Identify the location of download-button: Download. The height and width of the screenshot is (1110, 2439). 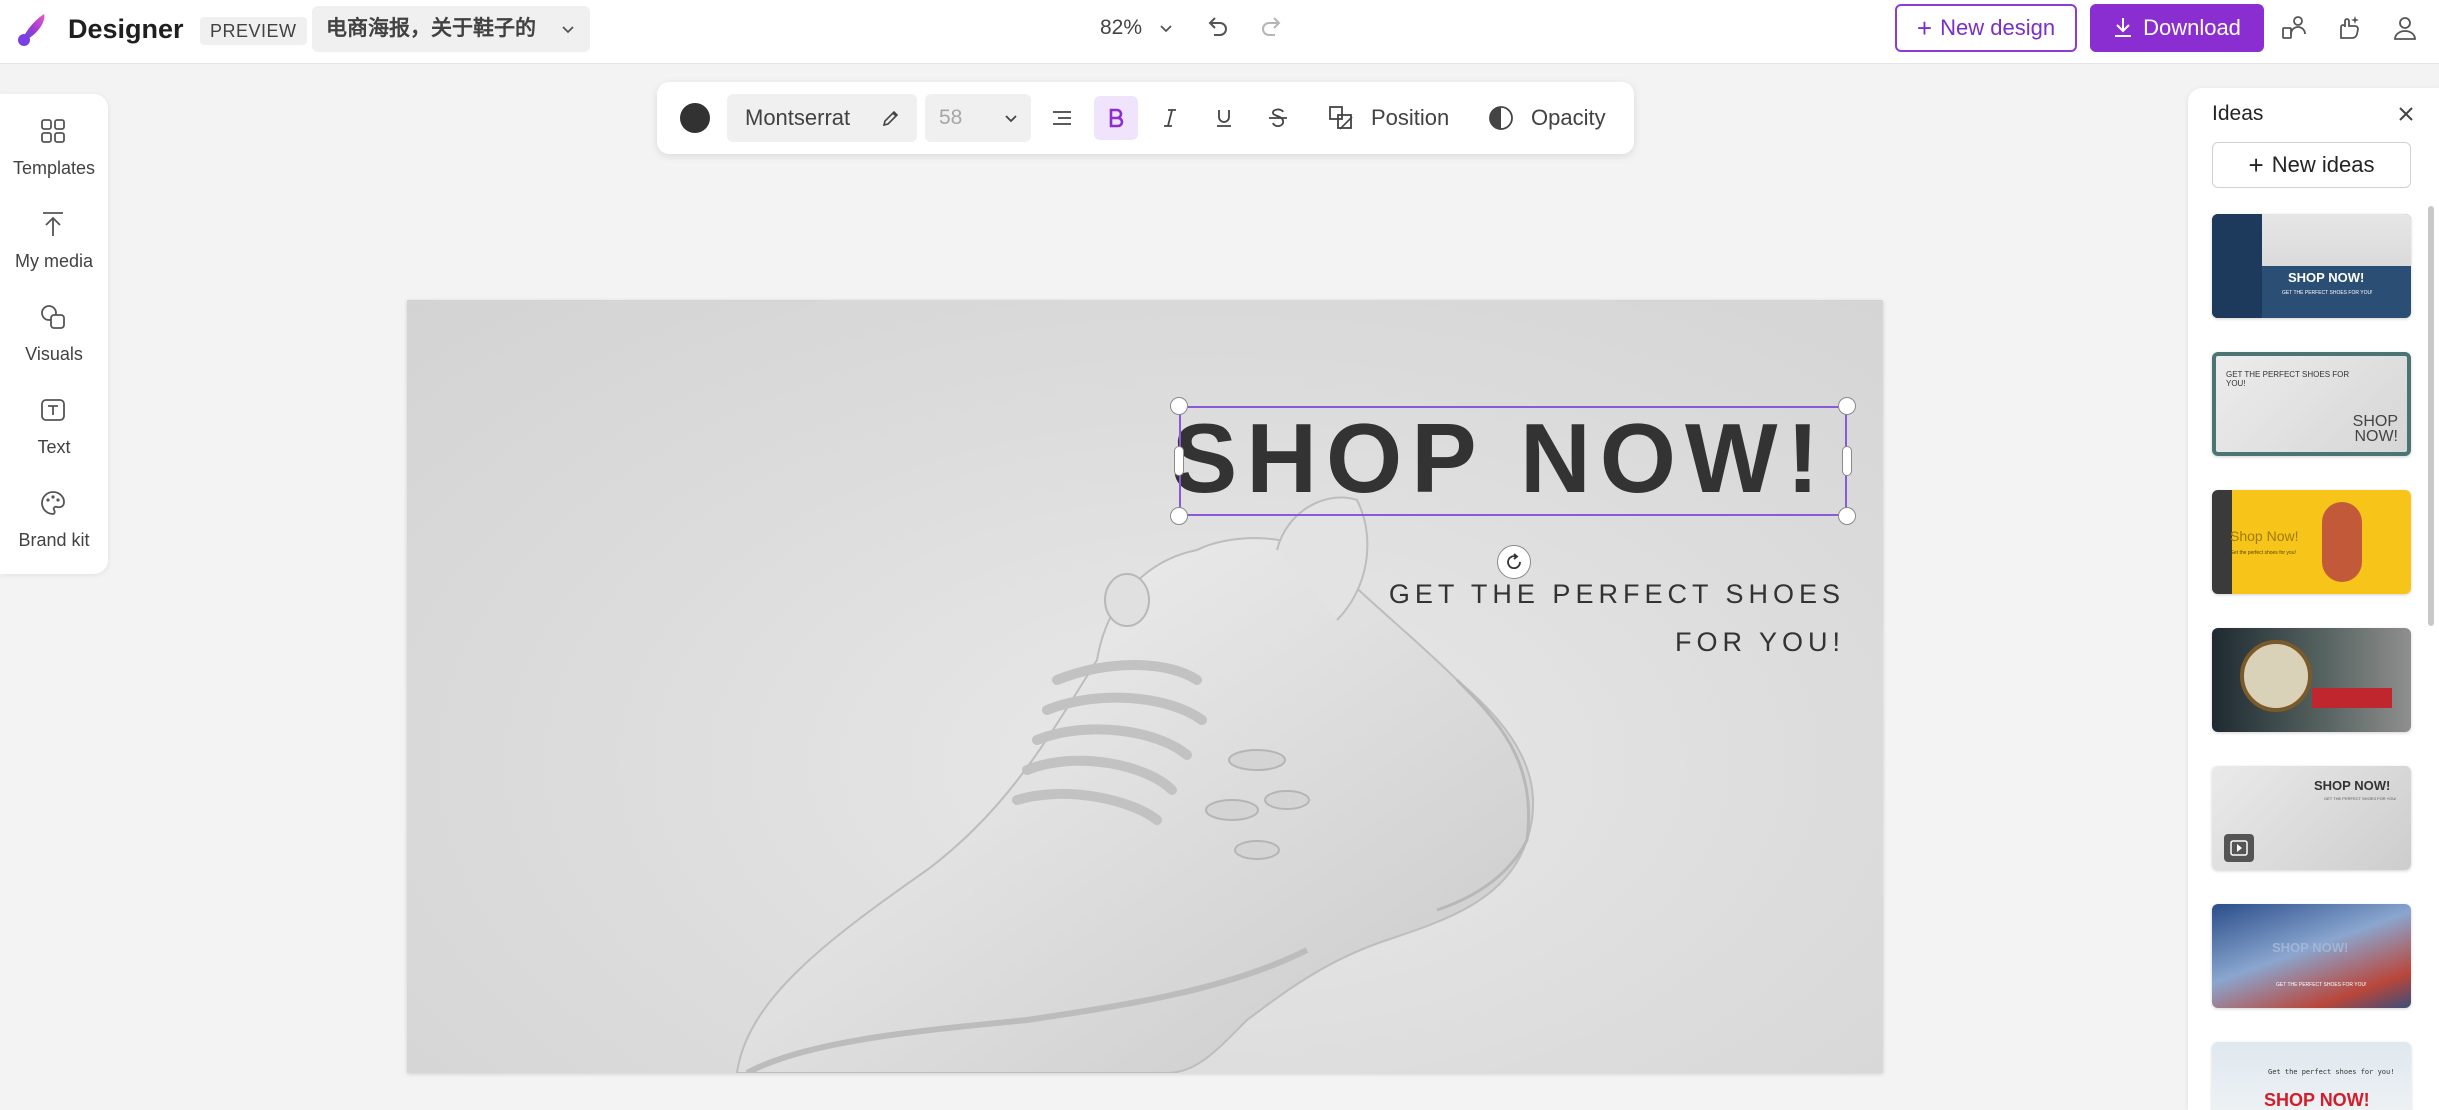
(2177, 28).